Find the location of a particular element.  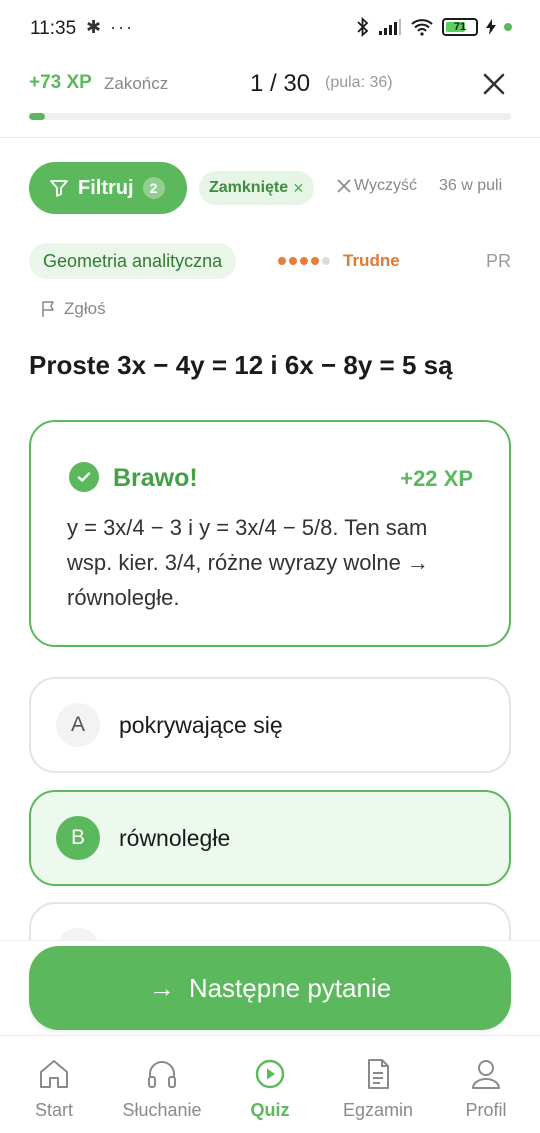

nav-item-exam: Egzamin is located at coordinates (378, 1084).